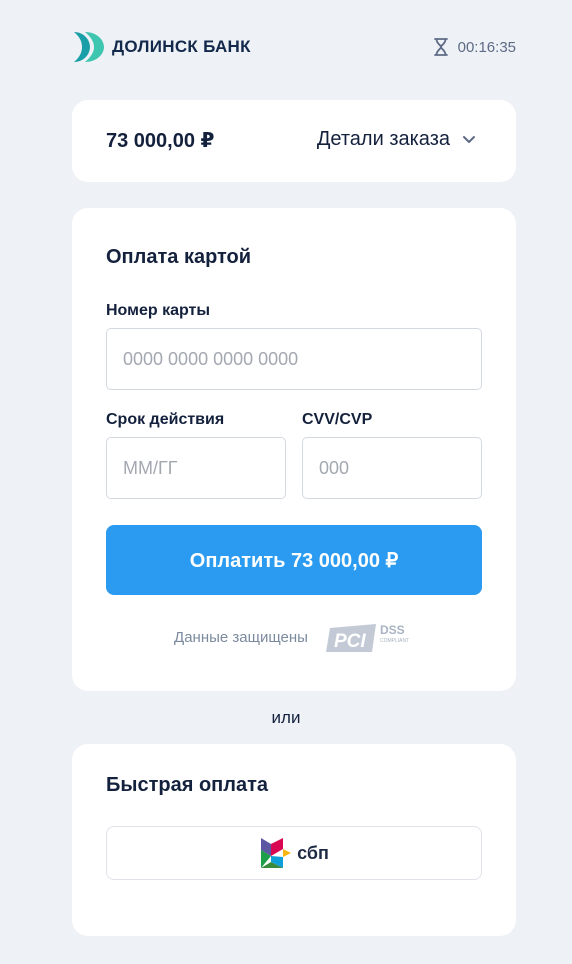 The height and width of the screenshot is (964, 572). I want to click on fast-payment-title: Быстрая оплата, so click(187, 785).